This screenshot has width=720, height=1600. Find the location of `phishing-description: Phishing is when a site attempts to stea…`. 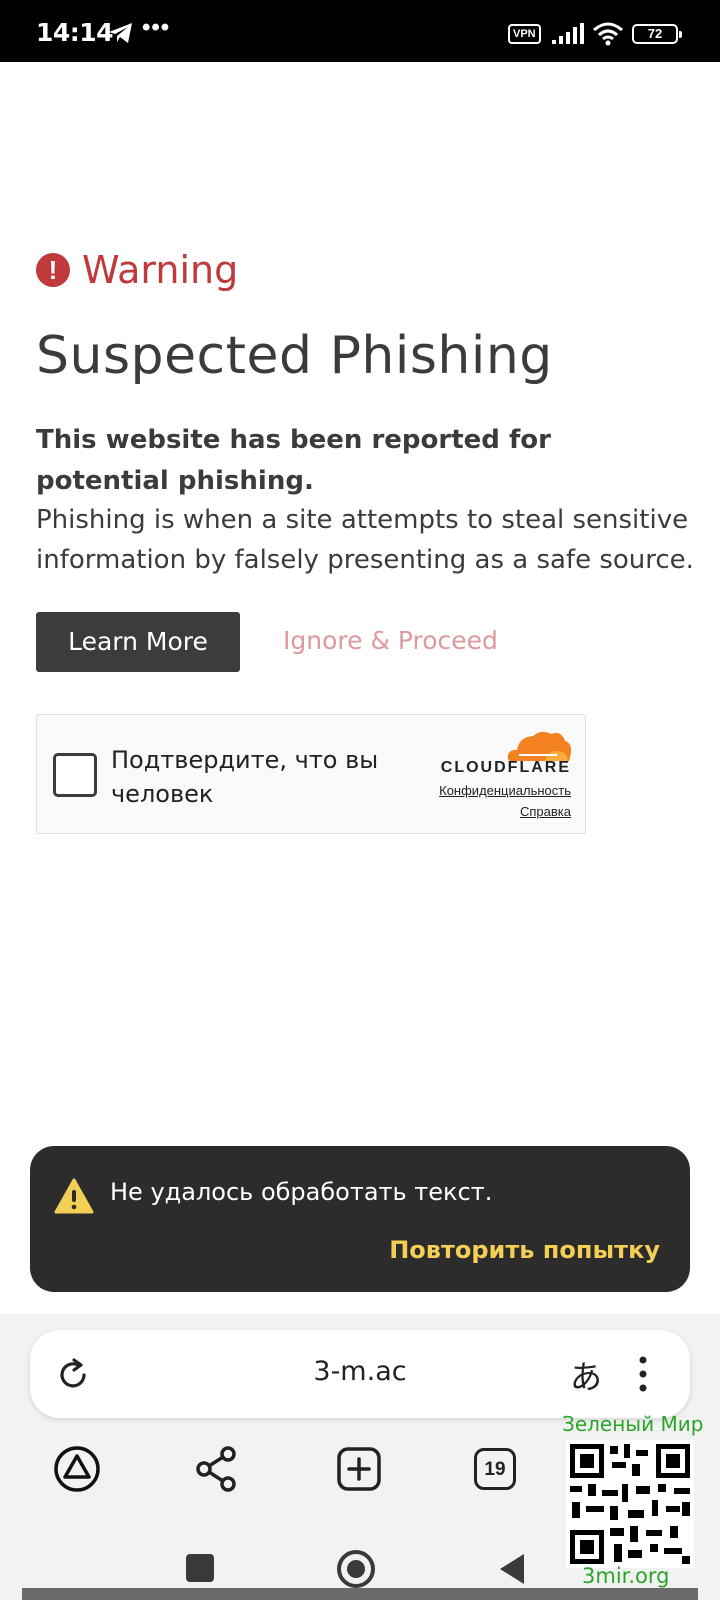

phishing-description: Phishing is when a site attempts to stea… is located at coordinates (365, 540).